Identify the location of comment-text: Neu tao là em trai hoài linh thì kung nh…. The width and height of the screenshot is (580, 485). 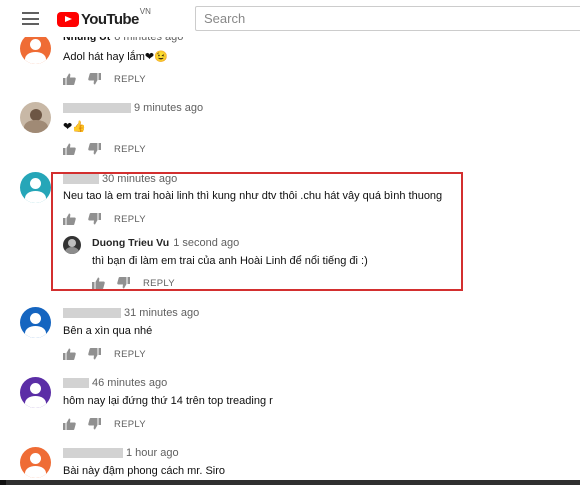
(253, 196).